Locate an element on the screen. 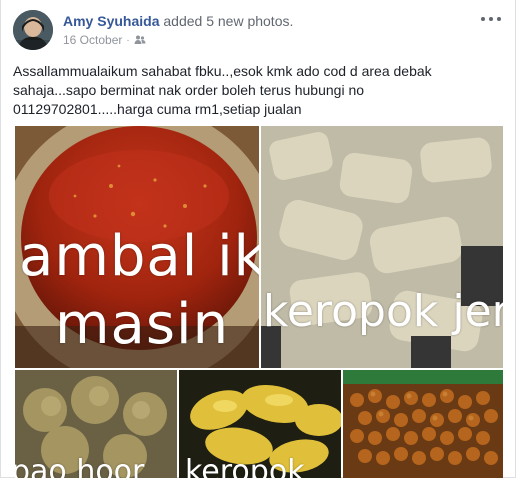  post-header: Amy Syuhaida added 5 new photos. is located at coordinates (178, 21).